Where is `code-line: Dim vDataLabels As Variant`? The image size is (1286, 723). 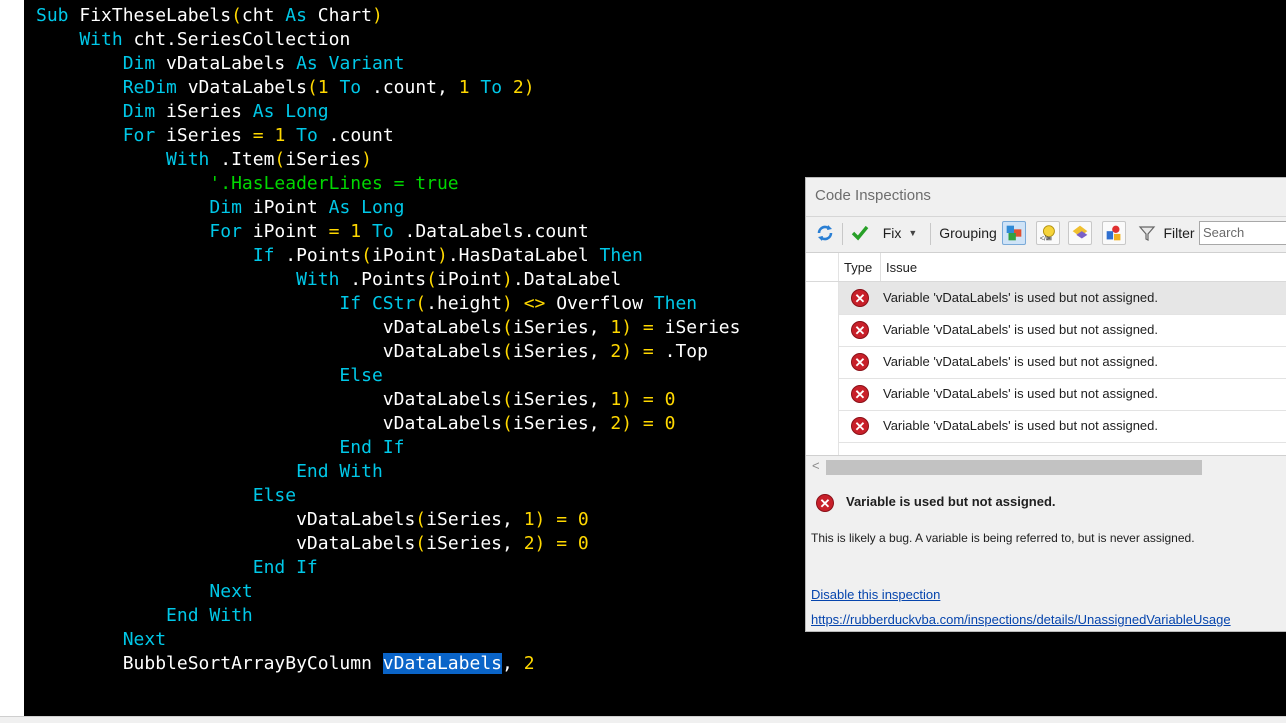 code-line: Dim vDataLabels As Variant is located at coordinates (388, 64).